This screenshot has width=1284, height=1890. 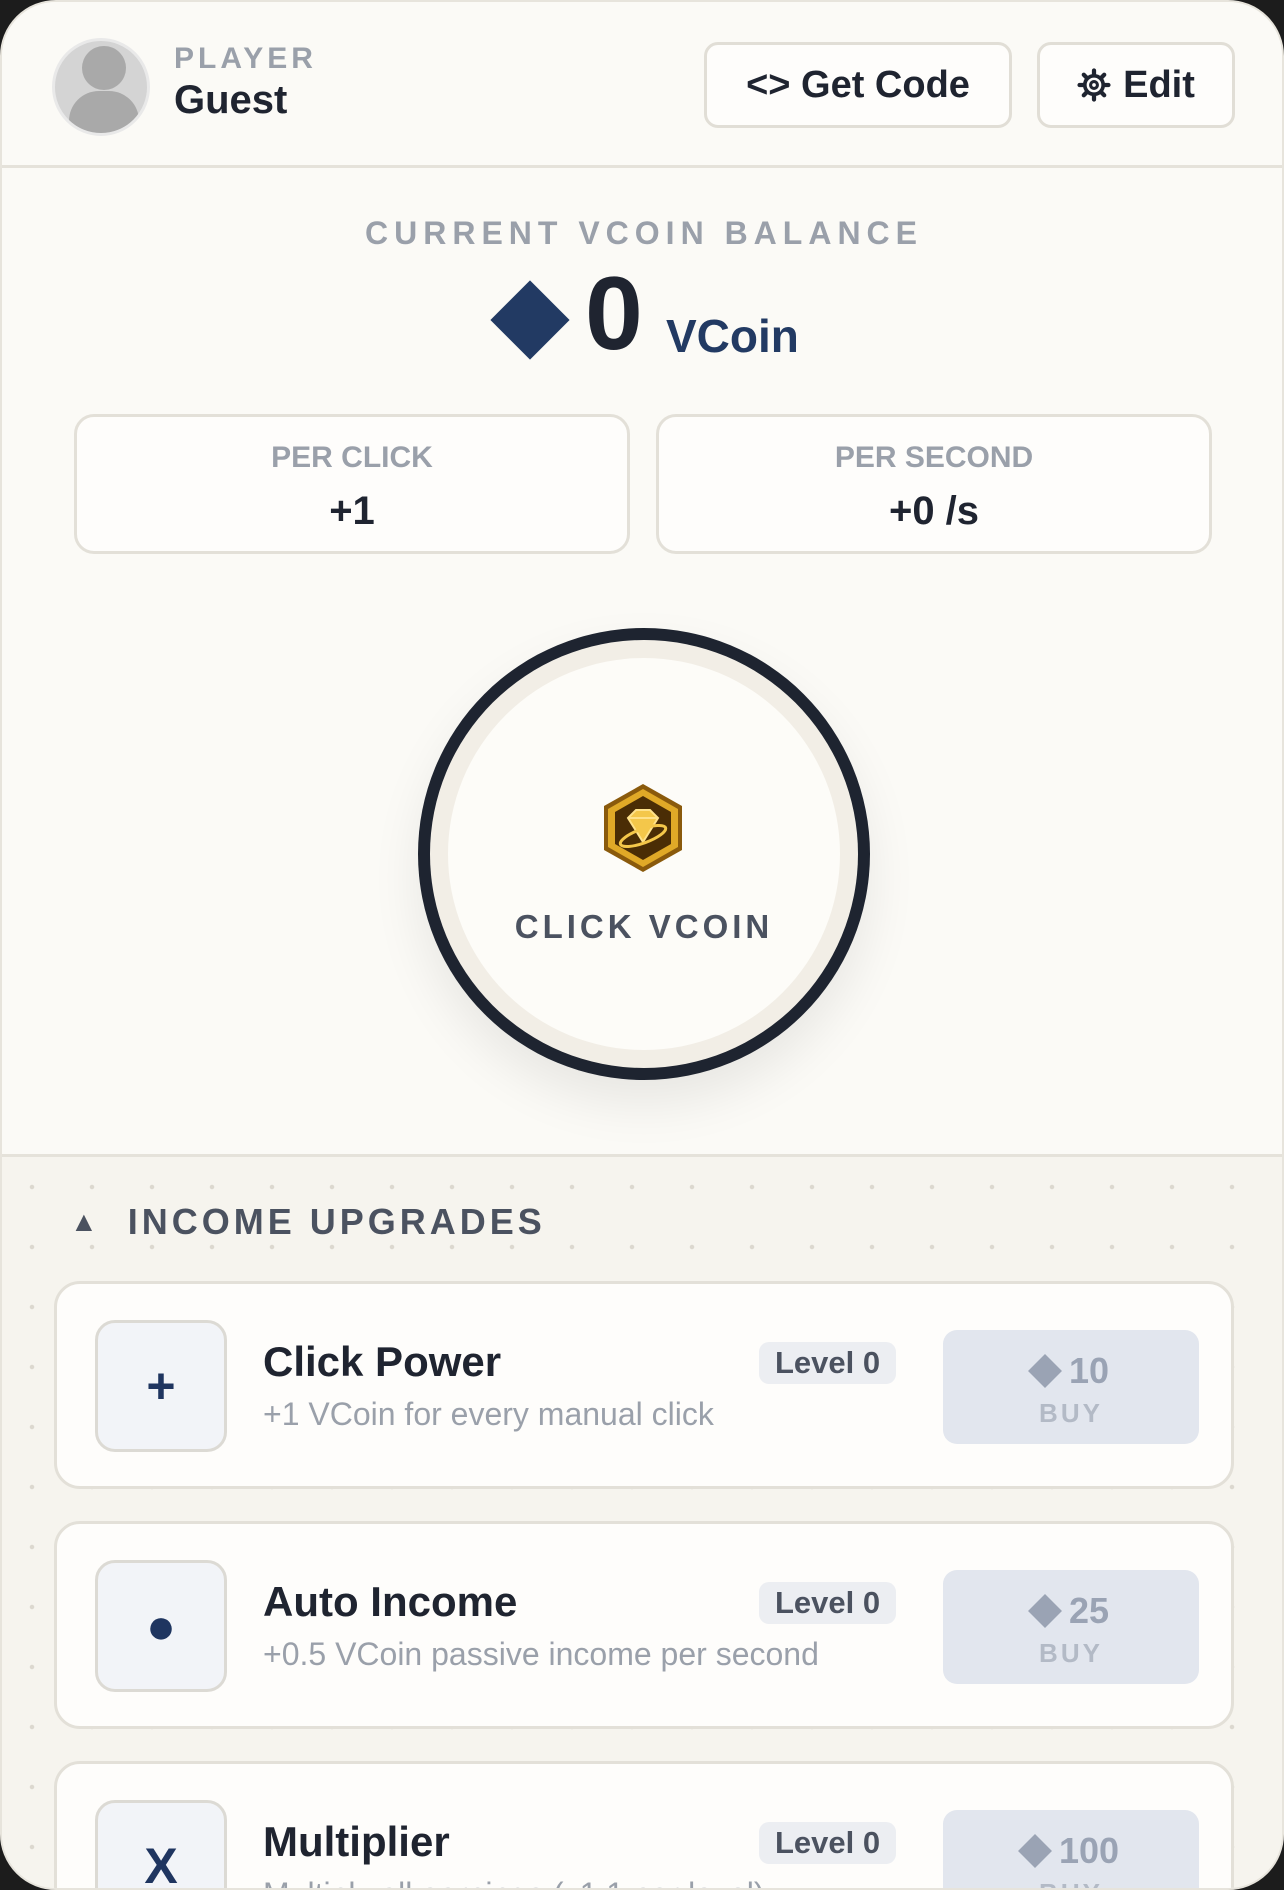 I want to click on get-code-button: <> Get Code, so click(x=858, y=85).